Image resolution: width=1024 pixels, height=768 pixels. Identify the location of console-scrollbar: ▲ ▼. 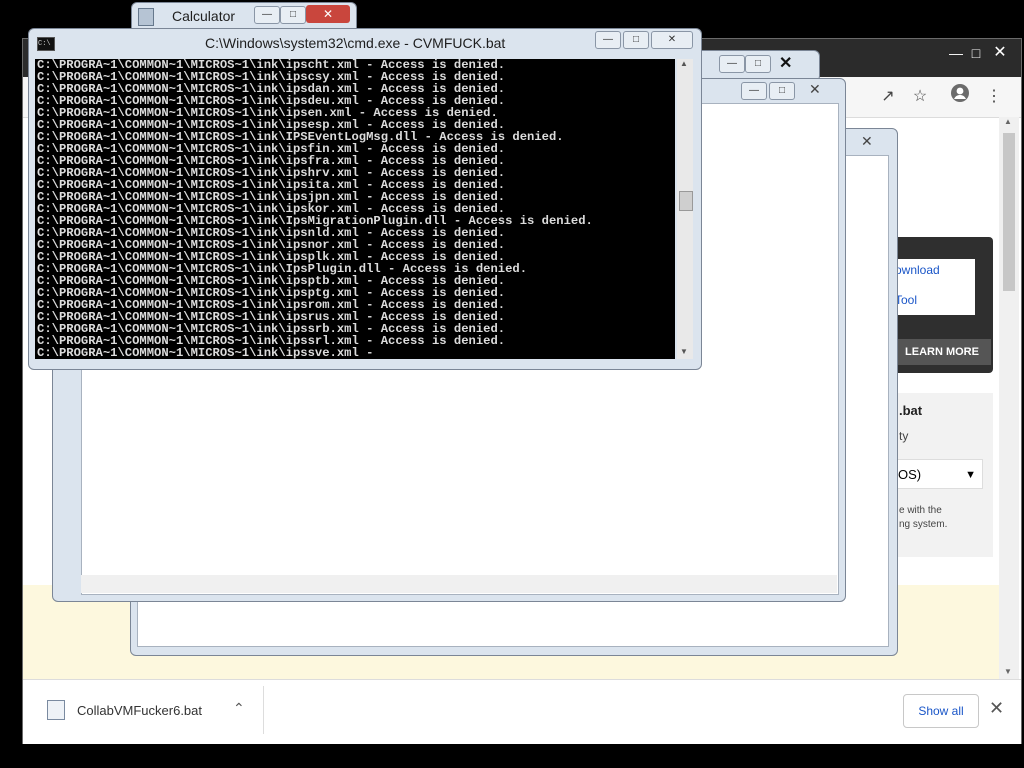
(685, 209).